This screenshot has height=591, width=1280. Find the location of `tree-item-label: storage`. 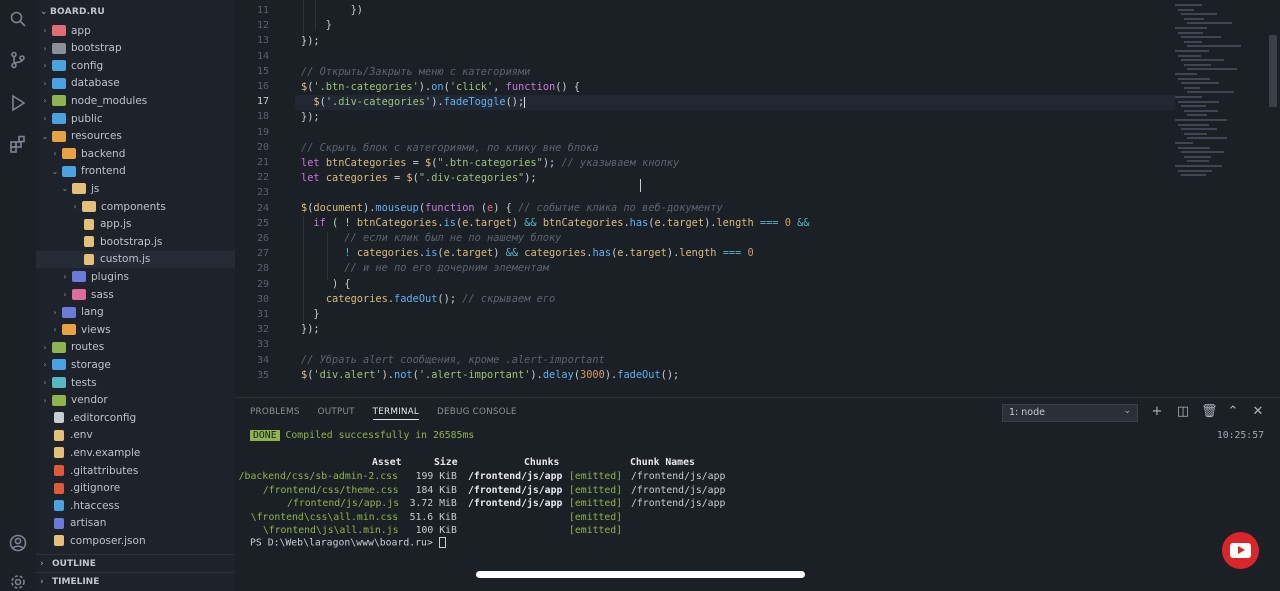

tree-item-label: storage is located at coordinates (91, 364).